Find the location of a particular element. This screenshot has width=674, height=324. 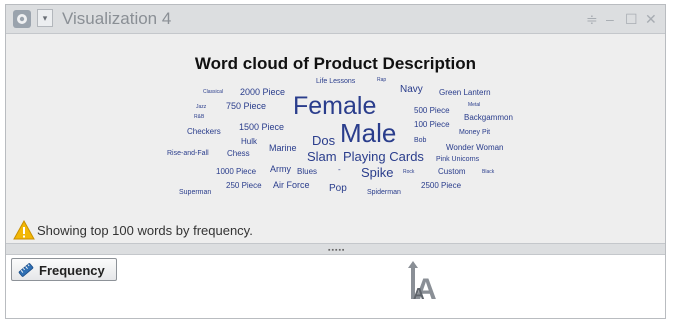

cloud-word: Hulk is located at coordinates (249, 142).